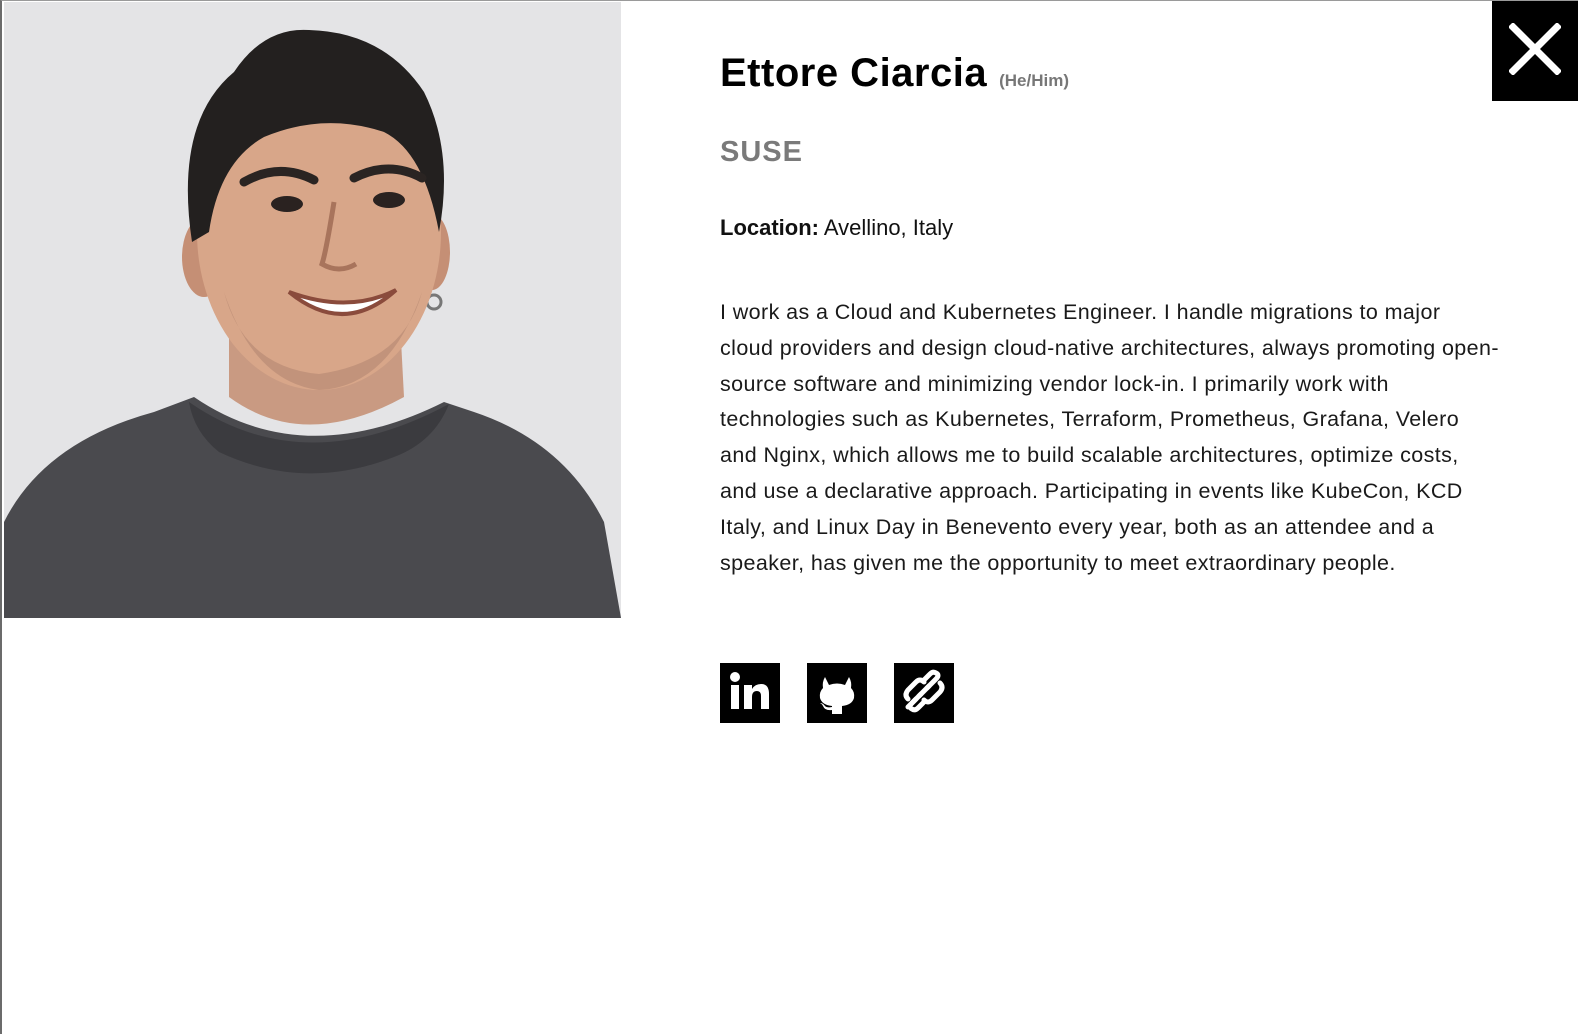  What do you see at coordinates (1535, 50) in the screenshot?
I see `close-icon` at bounding box center [1535, 50].